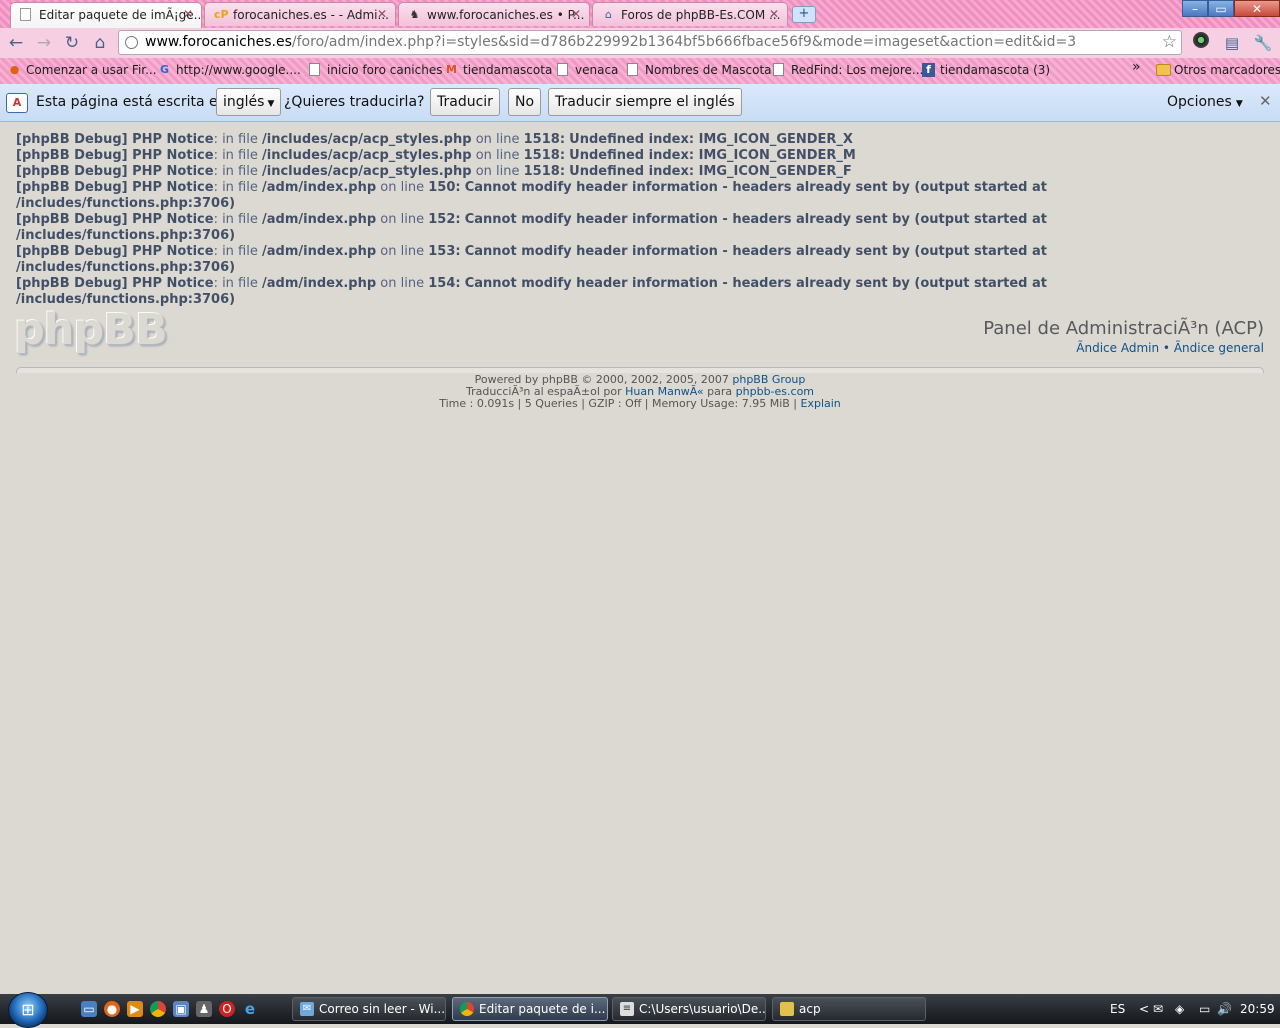 This screenshot has height=1028, width=1280. What do you see at coordinates (1221, 8) in the screenshot?
I see `maximize-button: ▭` at bounding box center [1221, 8].